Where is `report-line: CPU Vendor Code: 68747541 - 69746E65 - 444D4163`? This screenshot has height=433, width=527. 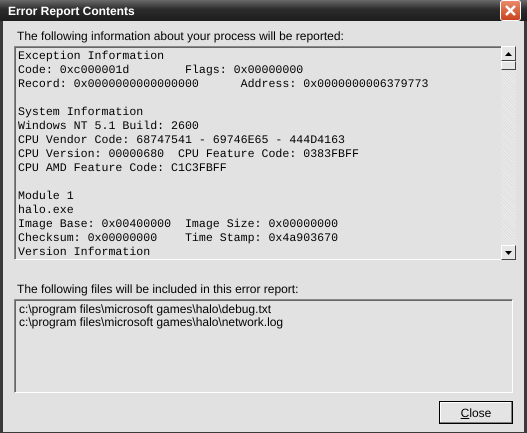 report-line: CPU Vendor Code: 68747541 - 69746E65 - 444D4163 is located at coordinates (181, 141).